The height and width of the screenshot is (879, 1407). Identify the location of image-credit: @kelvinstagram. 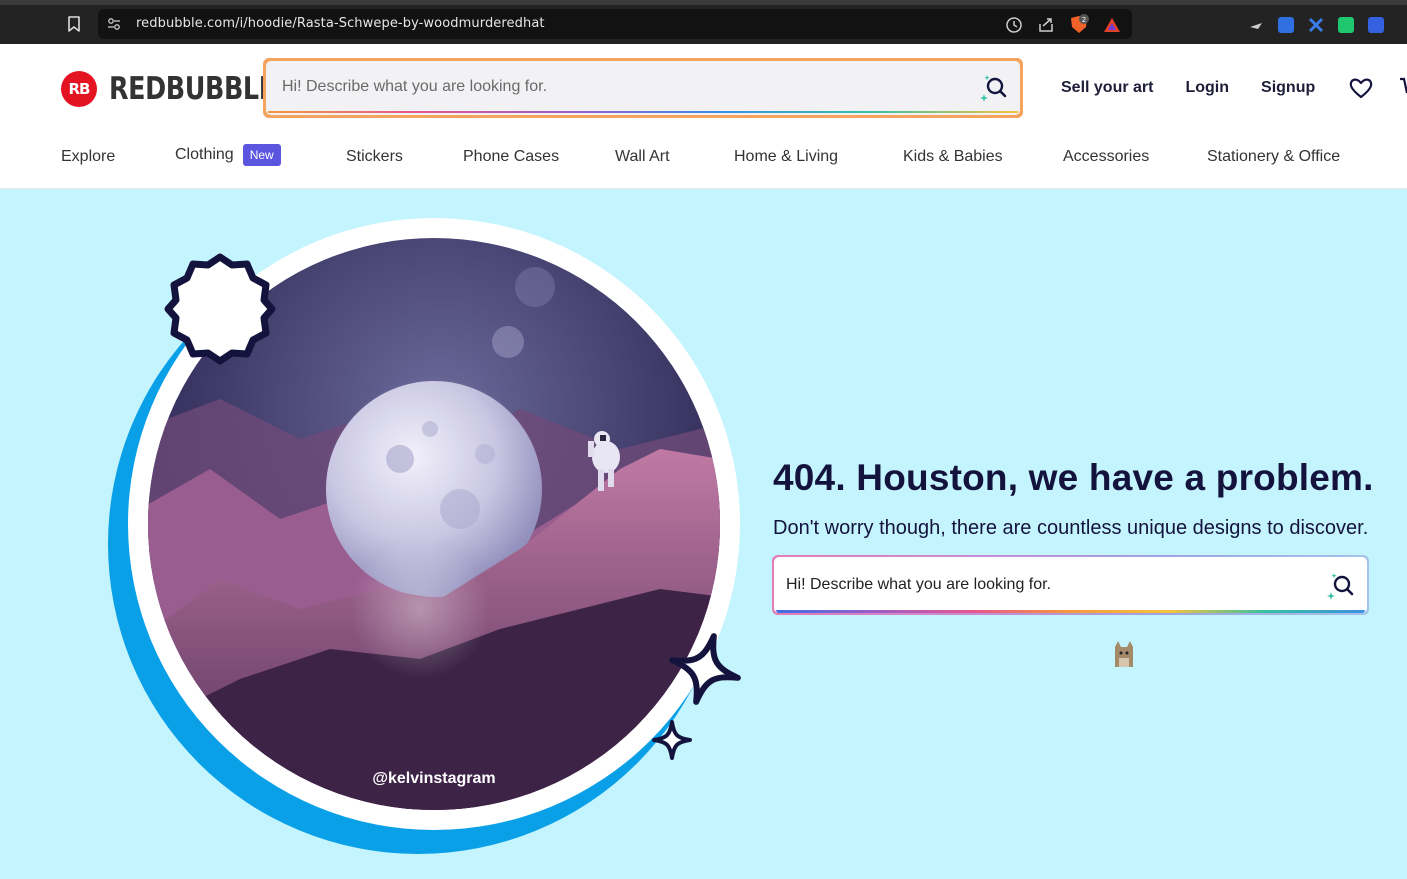
(433, 778).